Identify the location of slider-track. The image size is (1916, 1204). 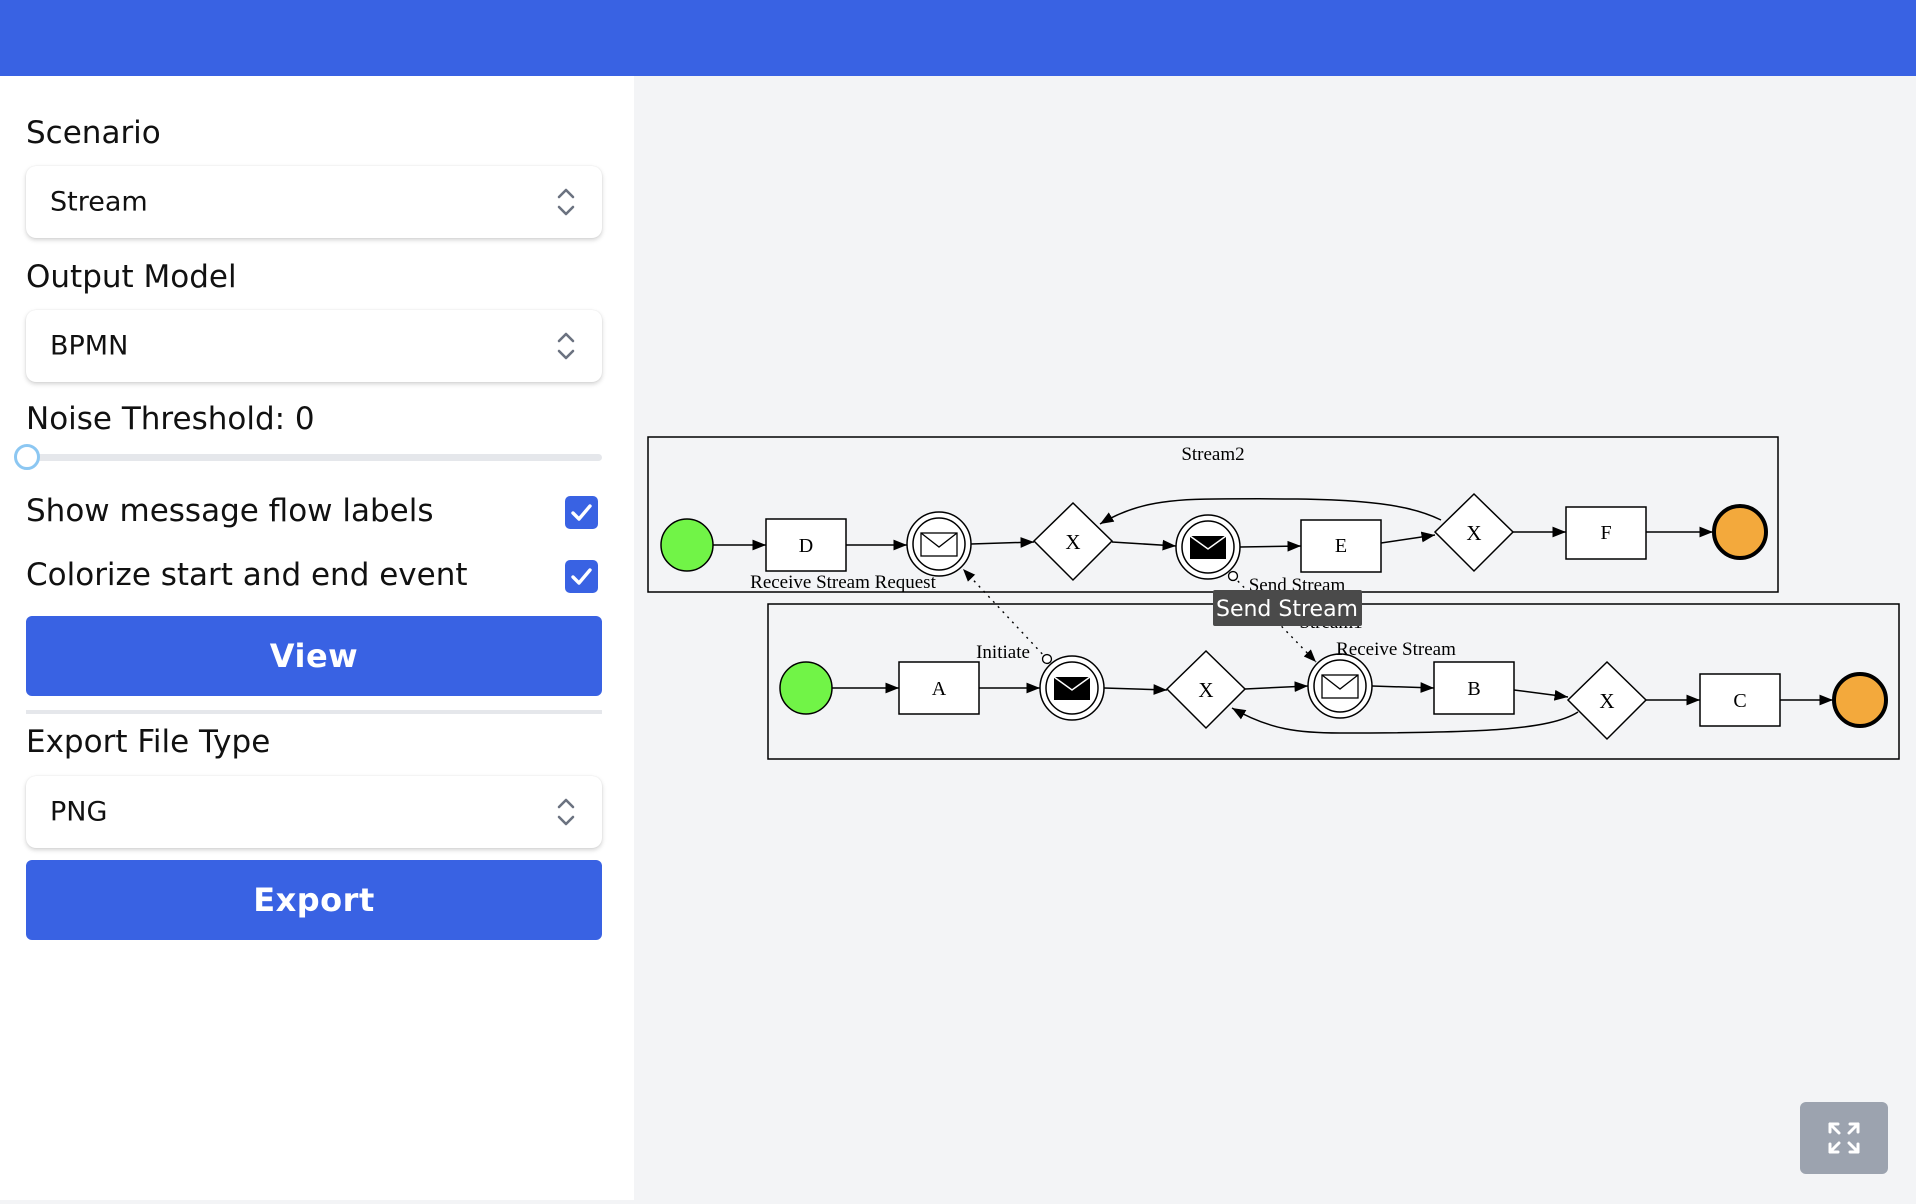
(314, 457).